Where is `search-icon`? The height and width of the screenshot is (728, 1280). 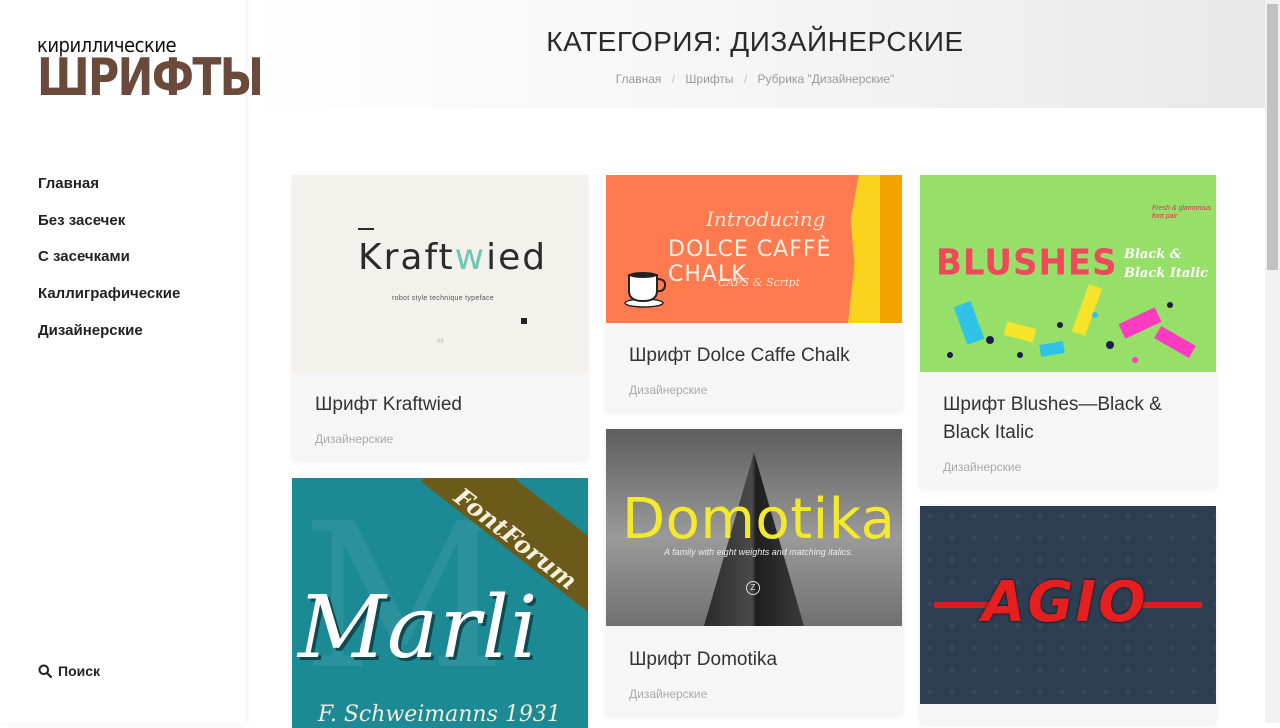 search-icon is located at coordinates (45, 671).